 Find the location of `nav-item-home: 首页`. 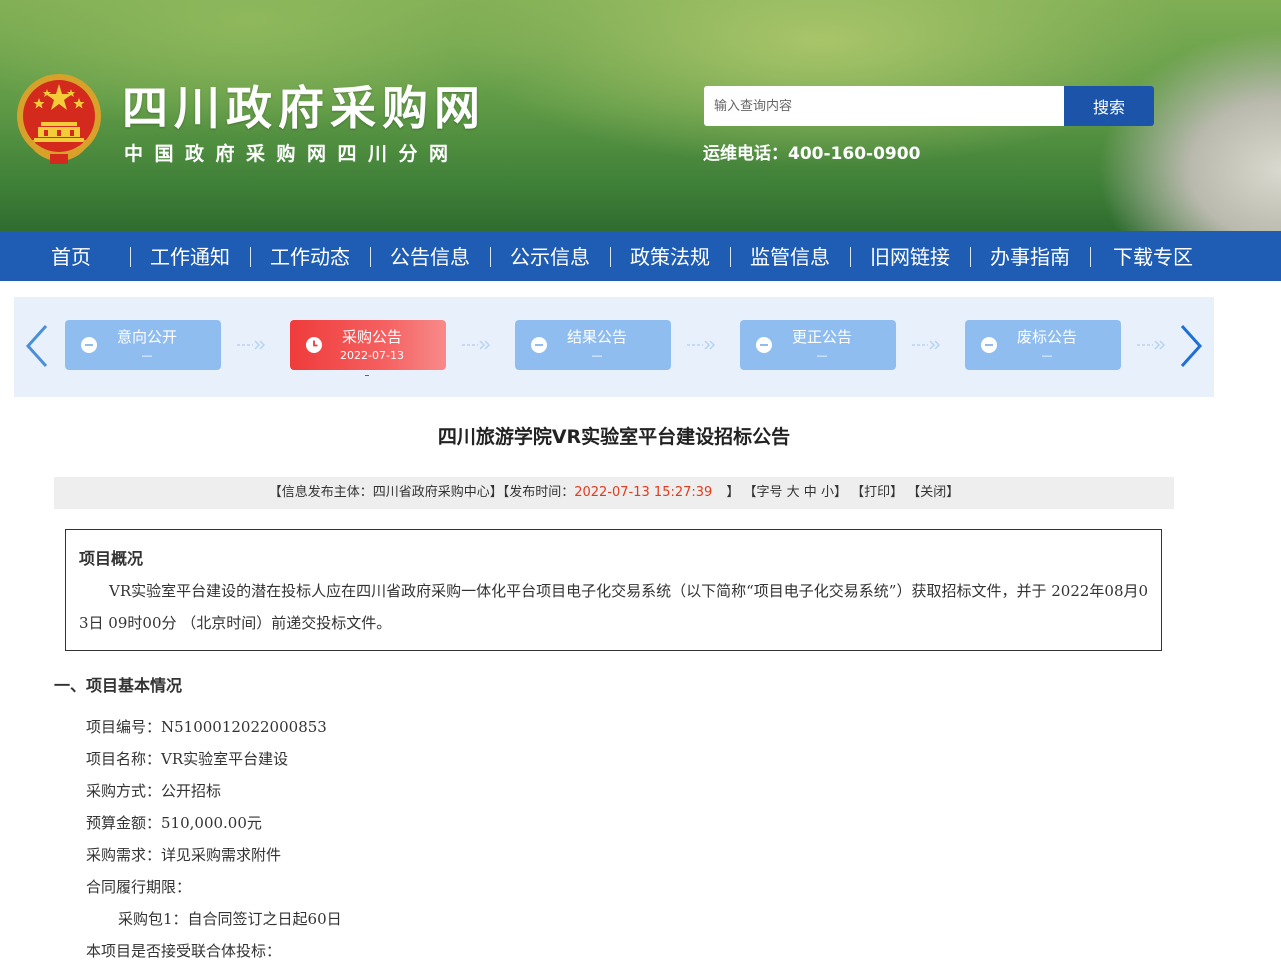

nav-item-home: 首页 is located at coordinates (71, 256).